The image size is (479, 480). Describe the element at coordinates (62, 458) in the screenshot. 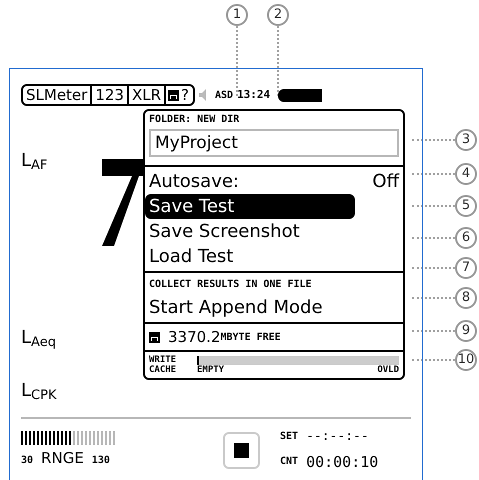

I see `range-label: RNGE` at that location.